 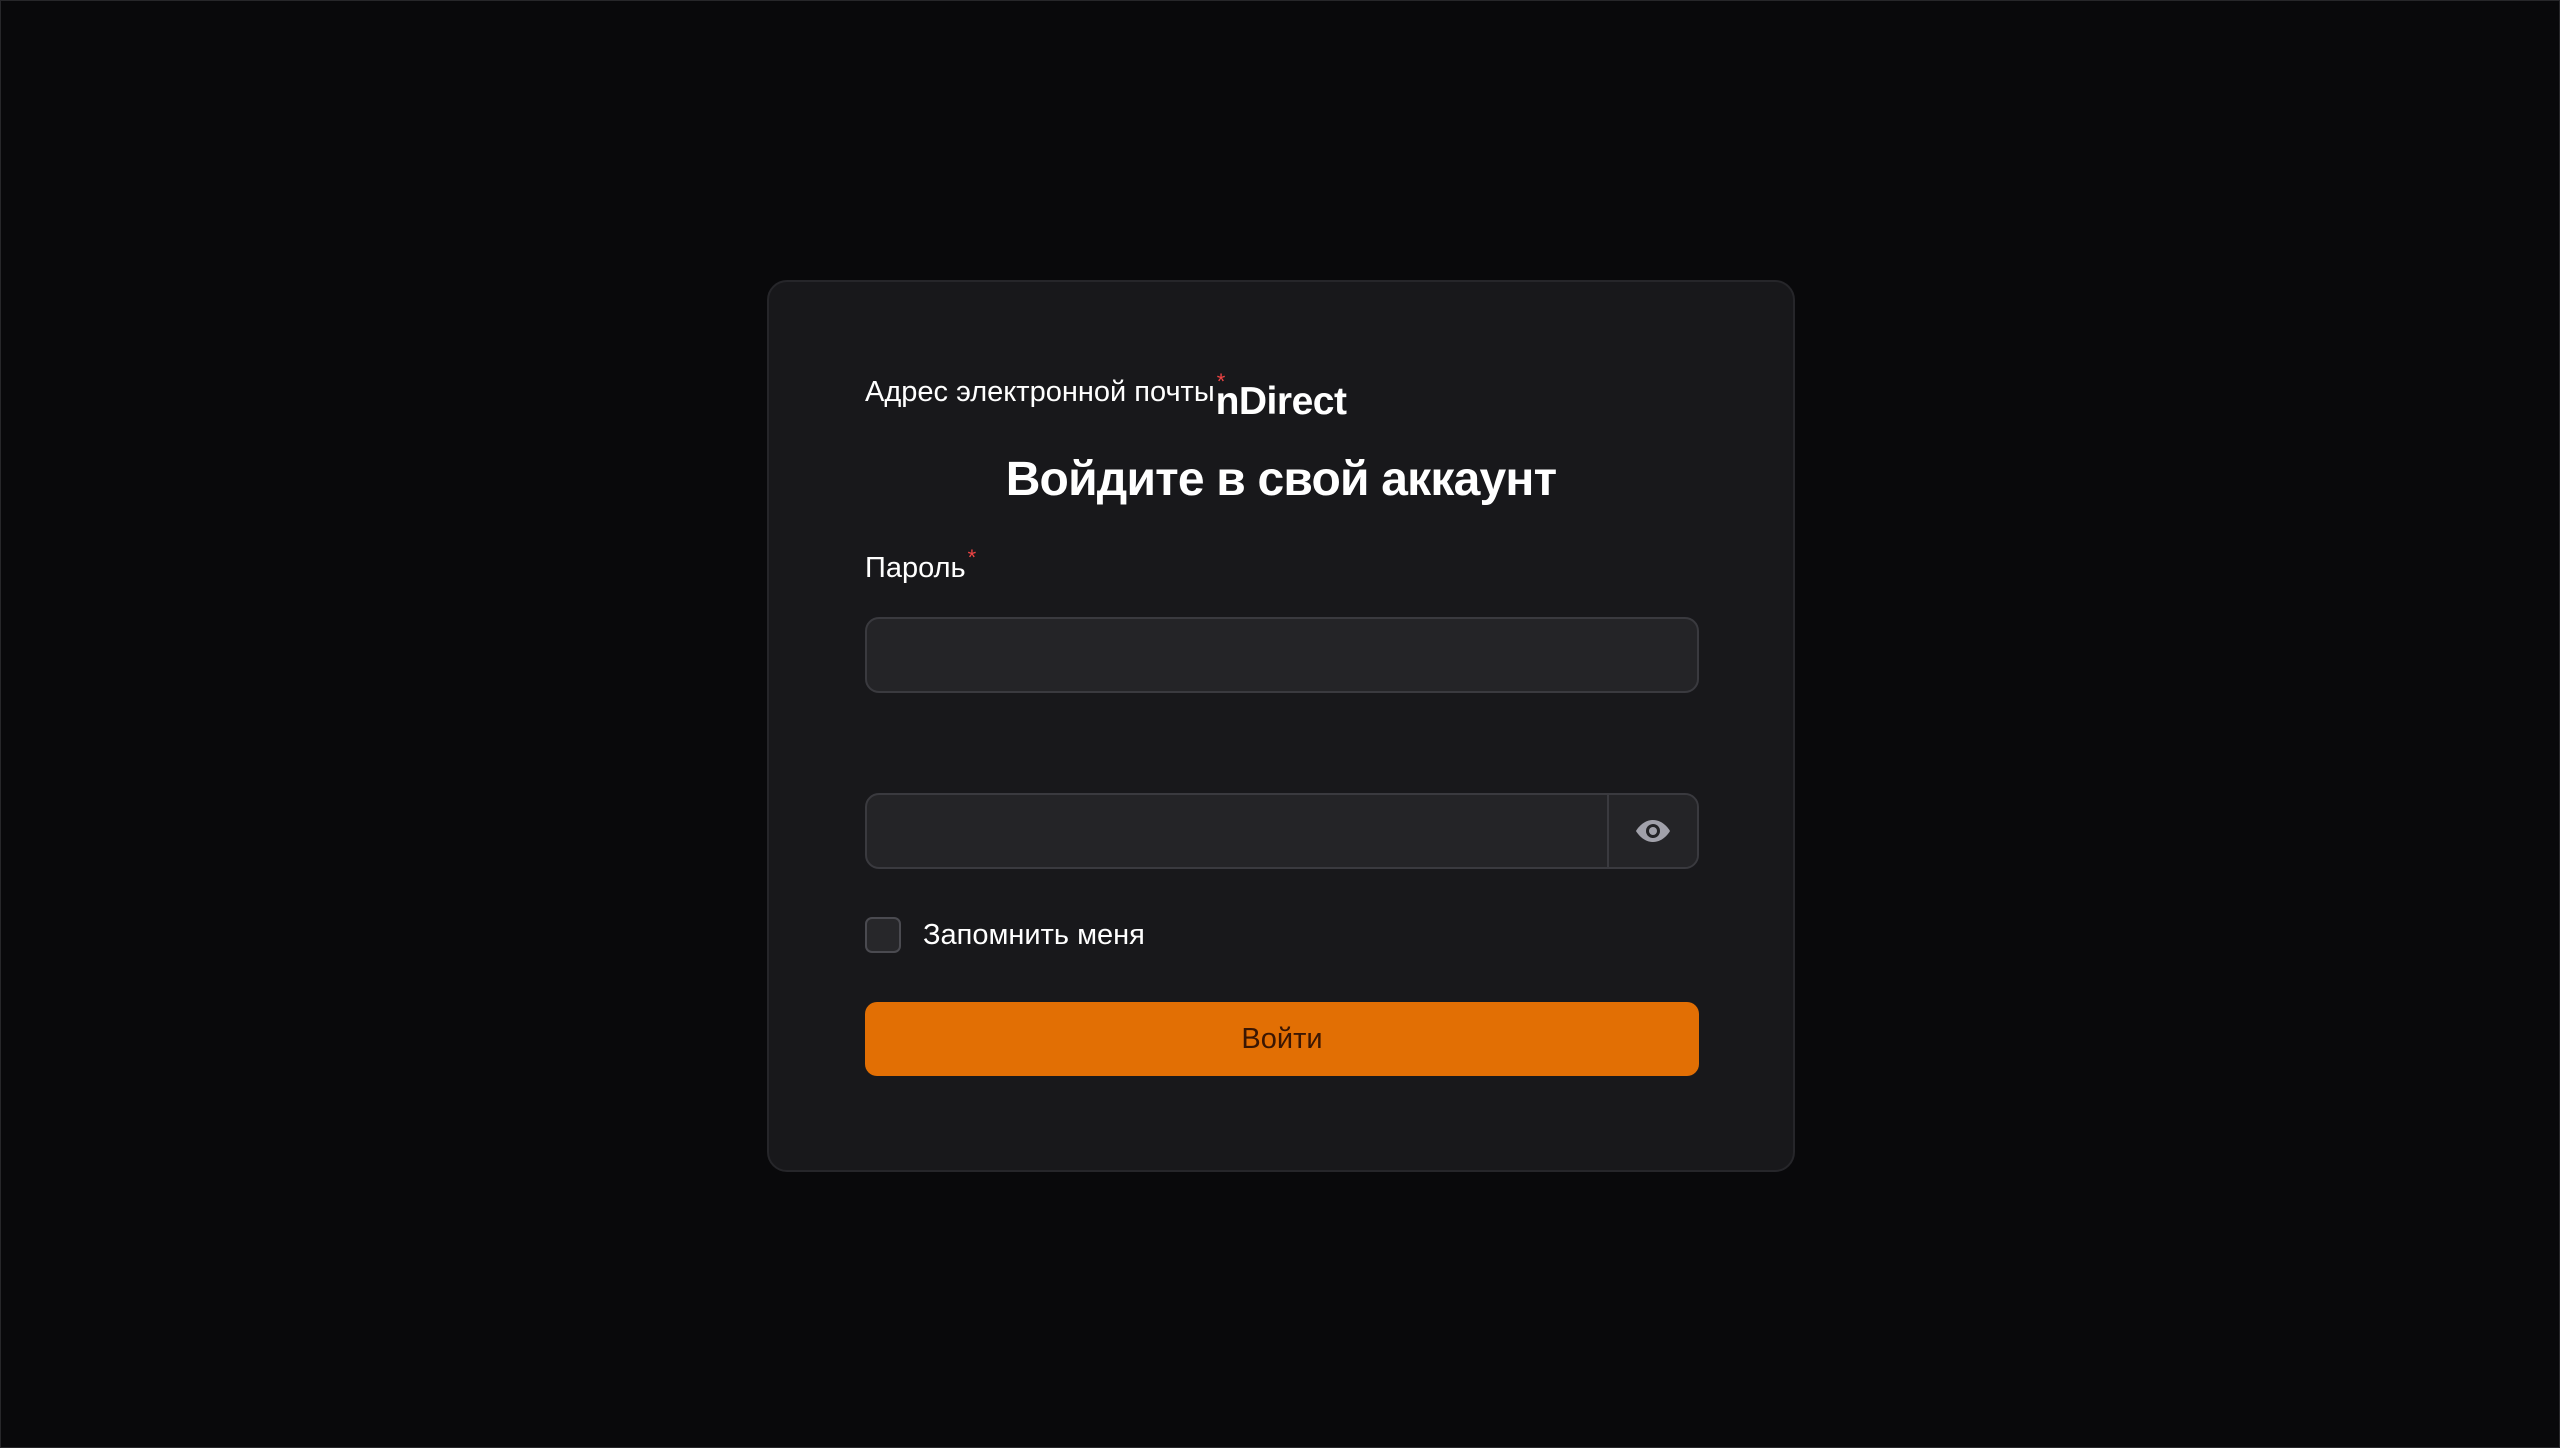 I want to click on login-button: Войти, so click(x=1282, y=1039).